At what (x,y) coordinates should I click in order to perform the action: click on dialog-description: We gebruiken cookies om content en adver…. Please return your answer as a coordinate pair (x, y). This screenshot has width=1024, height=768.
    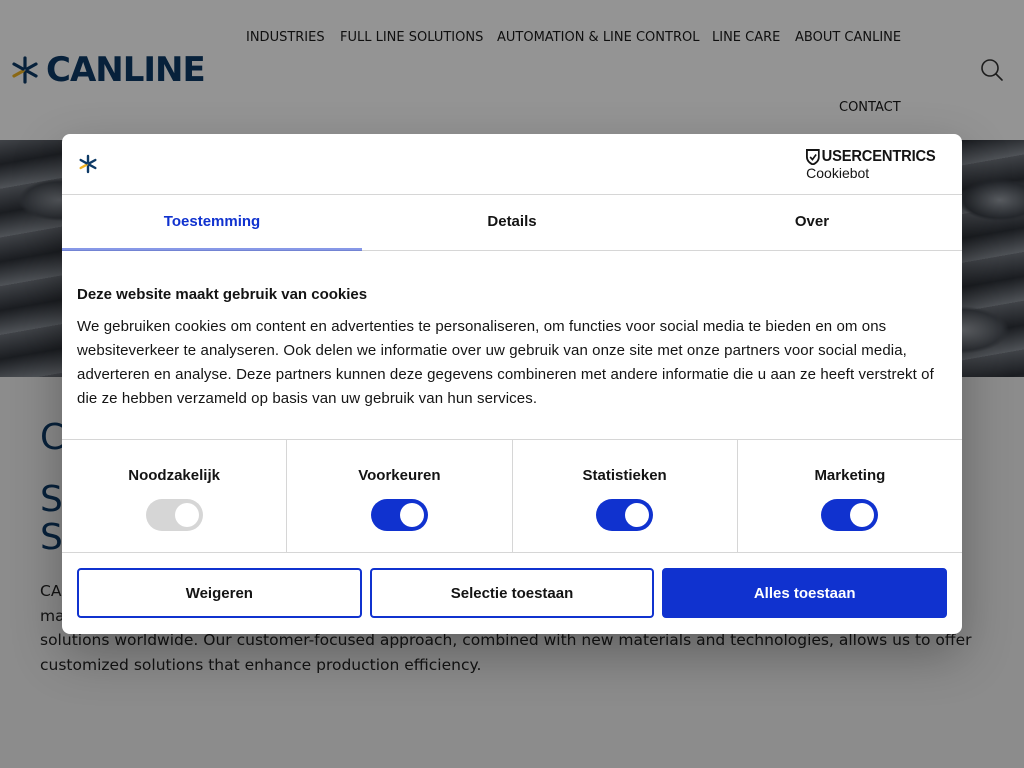
    Looking at the image, I should click on (505, 362).